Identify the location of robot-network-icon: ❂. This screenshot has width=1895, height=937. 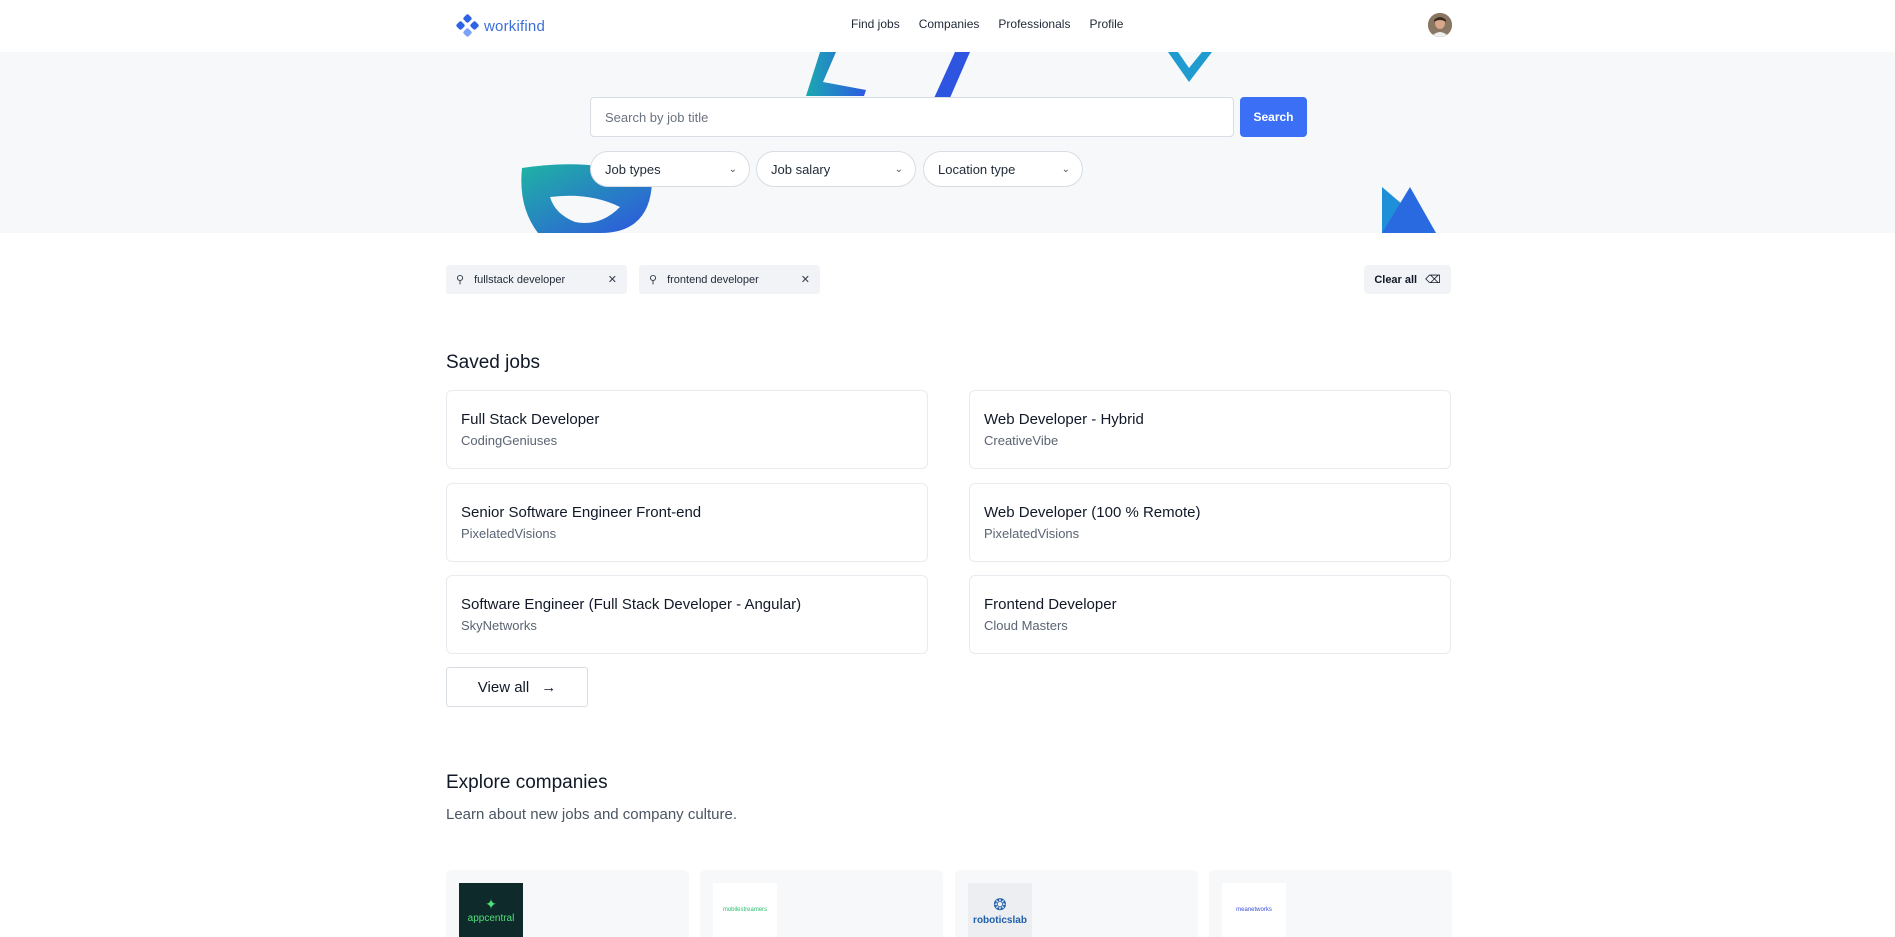
(1000, 905).